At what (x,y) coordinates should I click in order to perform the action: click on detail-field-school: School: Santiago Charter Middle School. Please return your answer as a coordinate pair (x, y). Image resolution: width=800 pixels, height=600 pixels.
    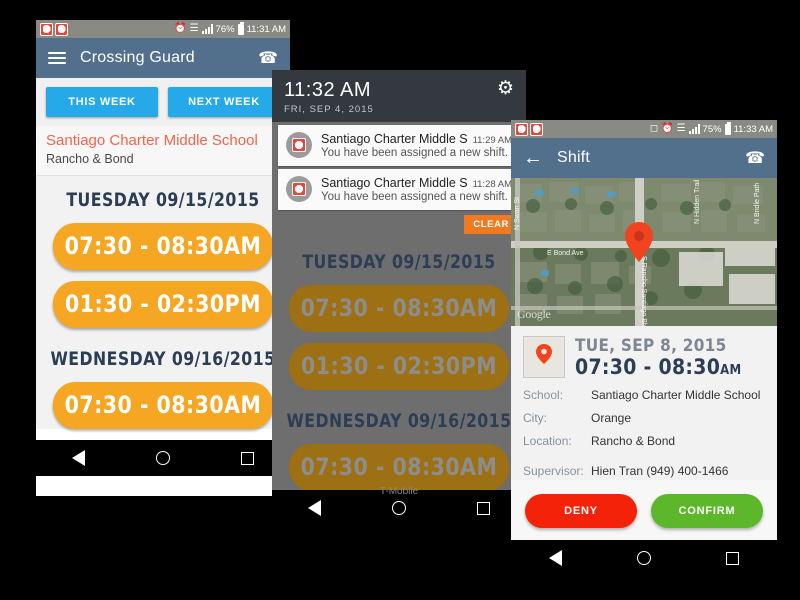
    Looking at the image, I should click on (644, 395).